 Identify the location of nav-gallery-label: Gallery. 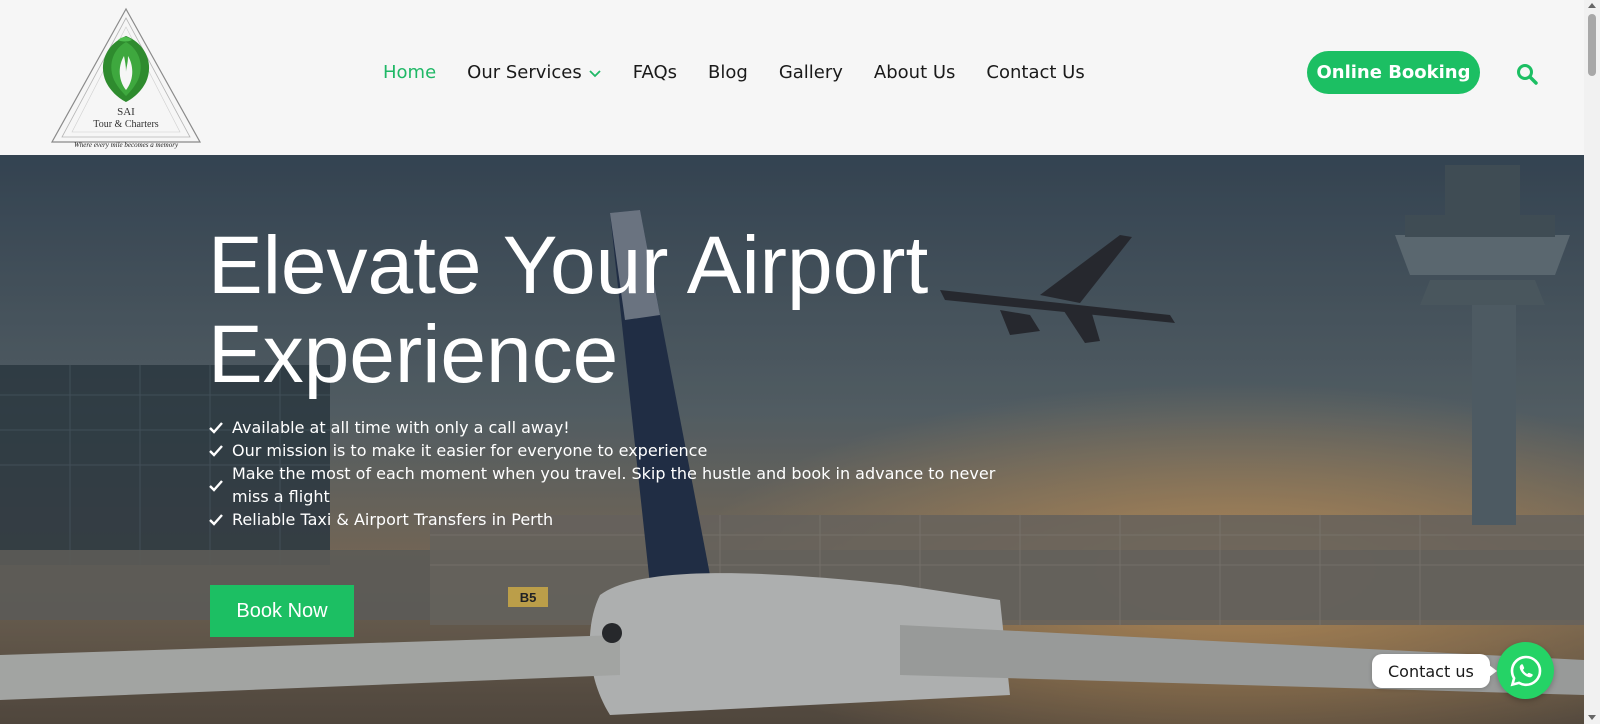
(810, 72).